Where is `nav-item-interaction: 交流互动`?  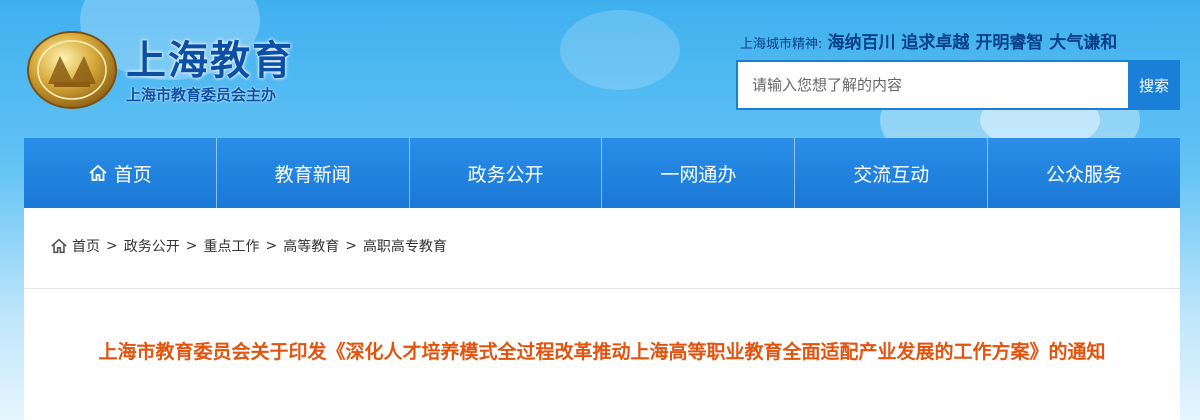 nav-item-interaction: 交流互动 is located at coordinates (892, 173).